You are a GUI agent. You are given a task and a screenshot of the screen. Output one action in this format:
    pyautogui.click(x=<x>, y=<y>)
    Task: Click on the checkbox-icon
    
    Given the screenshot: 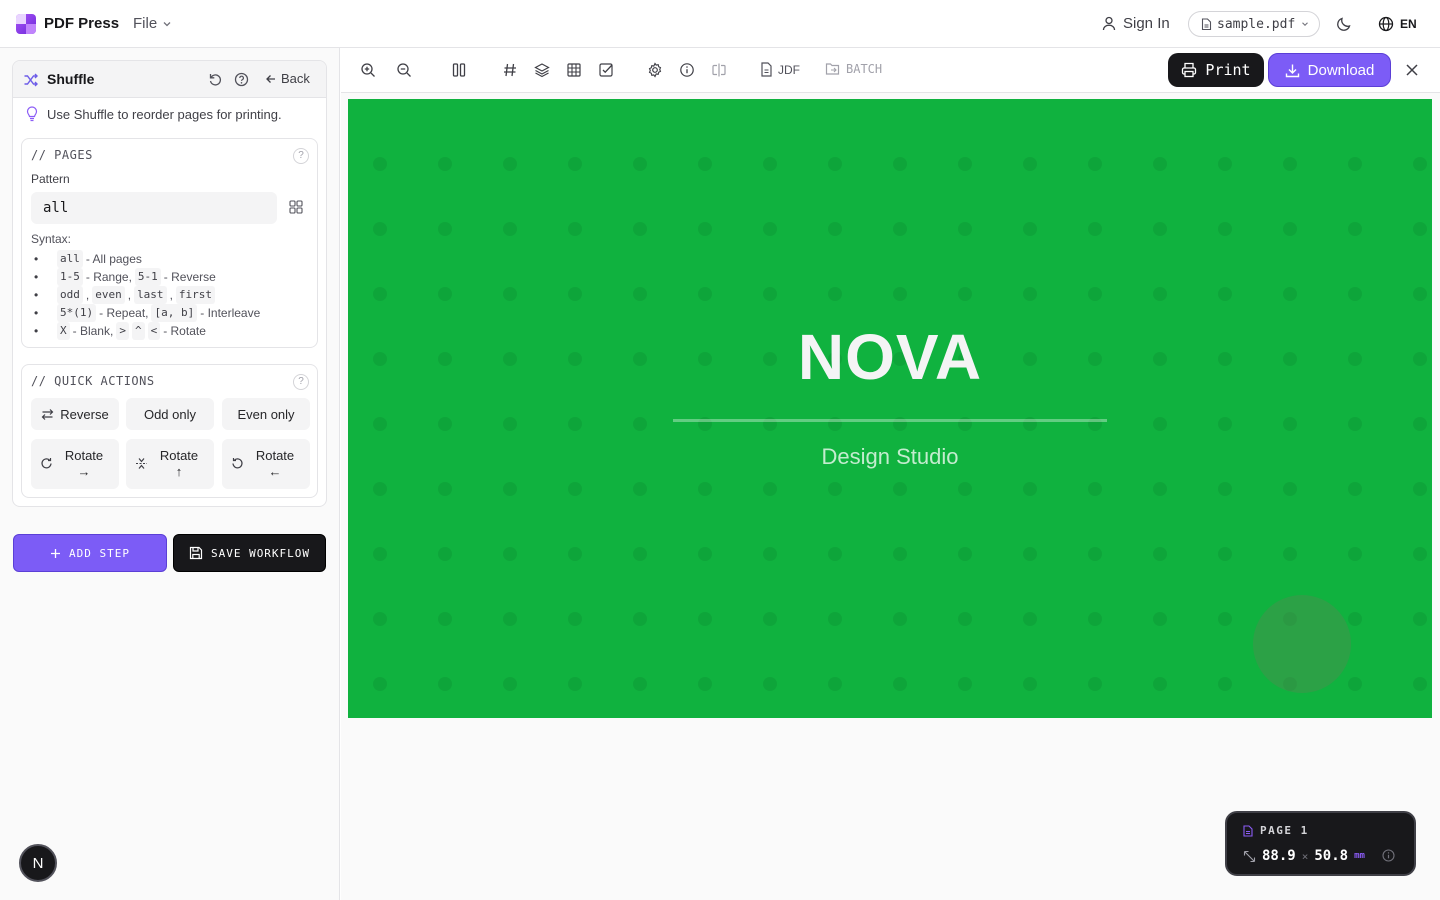 What is the action you would take?
    pyautogui.click(x=606, y=70)
    